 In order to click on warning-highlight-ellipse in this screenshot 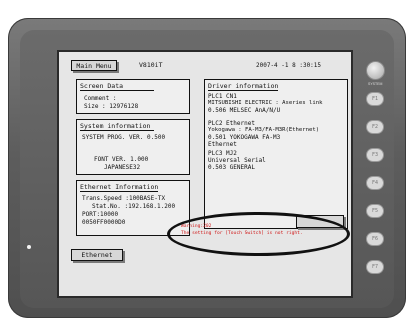, I will do `click(258, 234)`.